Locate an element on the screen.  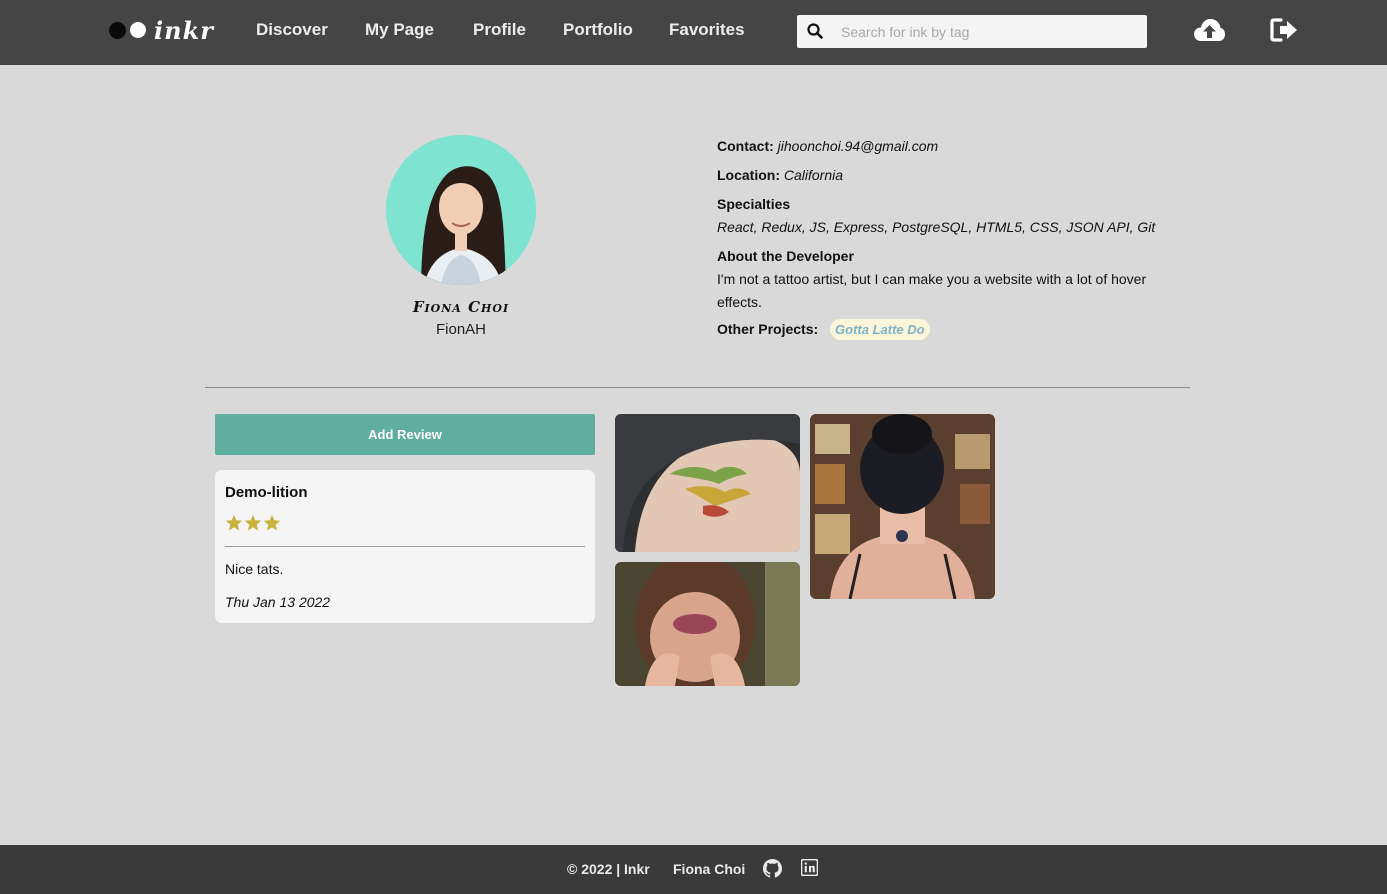
logo-text: inkr is located at coordinates (184, 30).